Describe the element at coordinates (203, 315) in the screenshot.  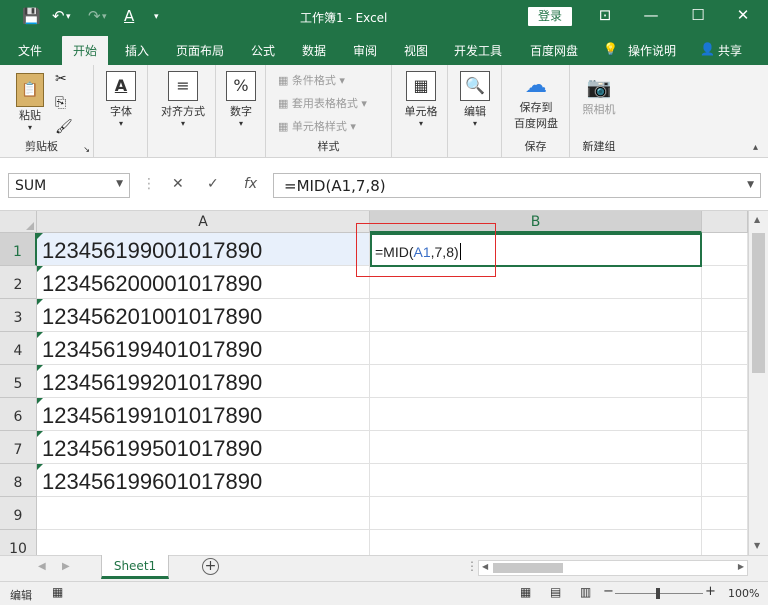
I see `cell-a3: 123456201001017890` at that location.